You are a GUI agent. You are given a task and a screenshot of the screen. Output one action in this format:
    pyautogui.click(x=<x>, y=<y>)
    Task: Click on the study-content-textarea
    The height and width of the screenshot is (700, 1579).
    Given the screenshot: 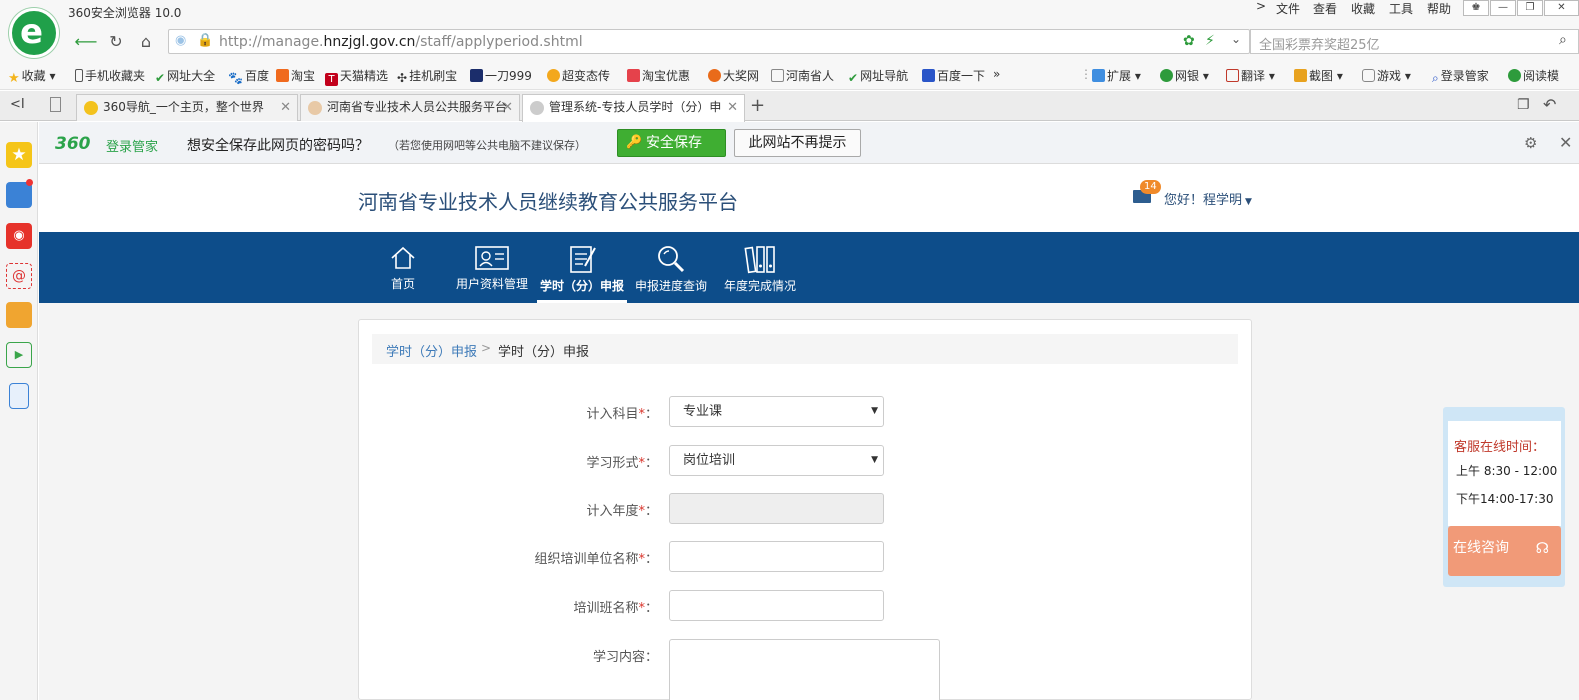 What is the action you would take?
    pyautogui.click(x=804, y=669)
    